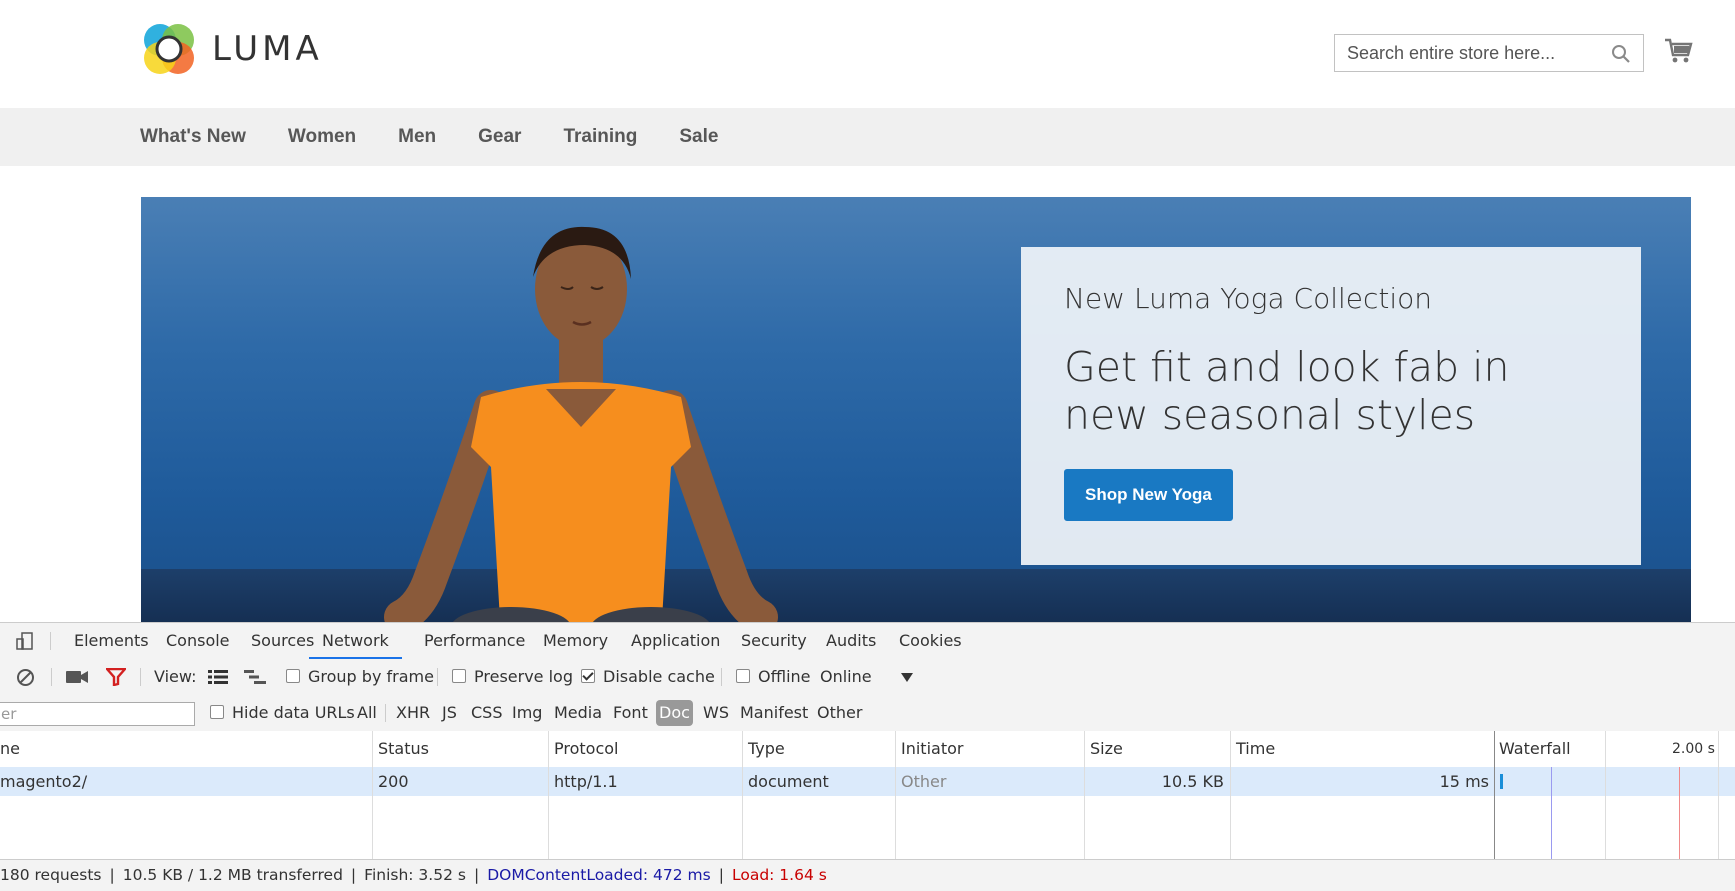  I want to click on filter-css: CSS, so click(486, 713).